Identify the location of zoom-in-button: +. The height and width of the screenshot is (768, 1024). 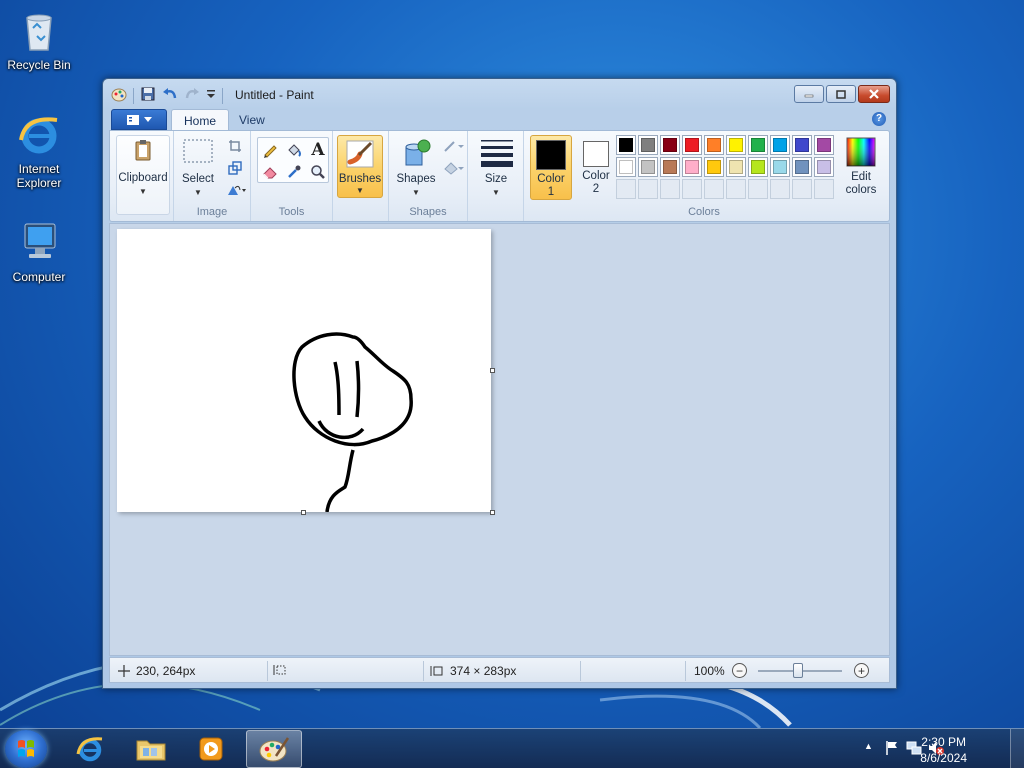
(861, 670).